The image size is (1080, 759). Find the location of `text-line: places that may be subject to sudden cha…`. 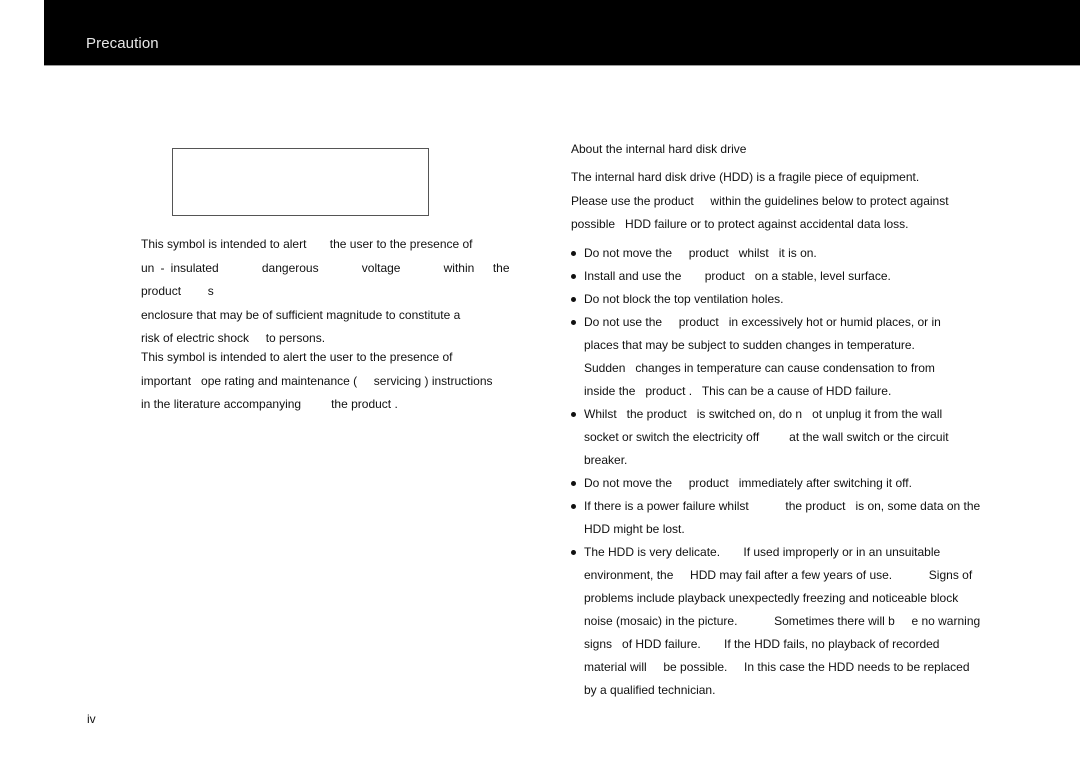

text-line: places that may be subject to sudden cha… is located at coordinates (749, 344).